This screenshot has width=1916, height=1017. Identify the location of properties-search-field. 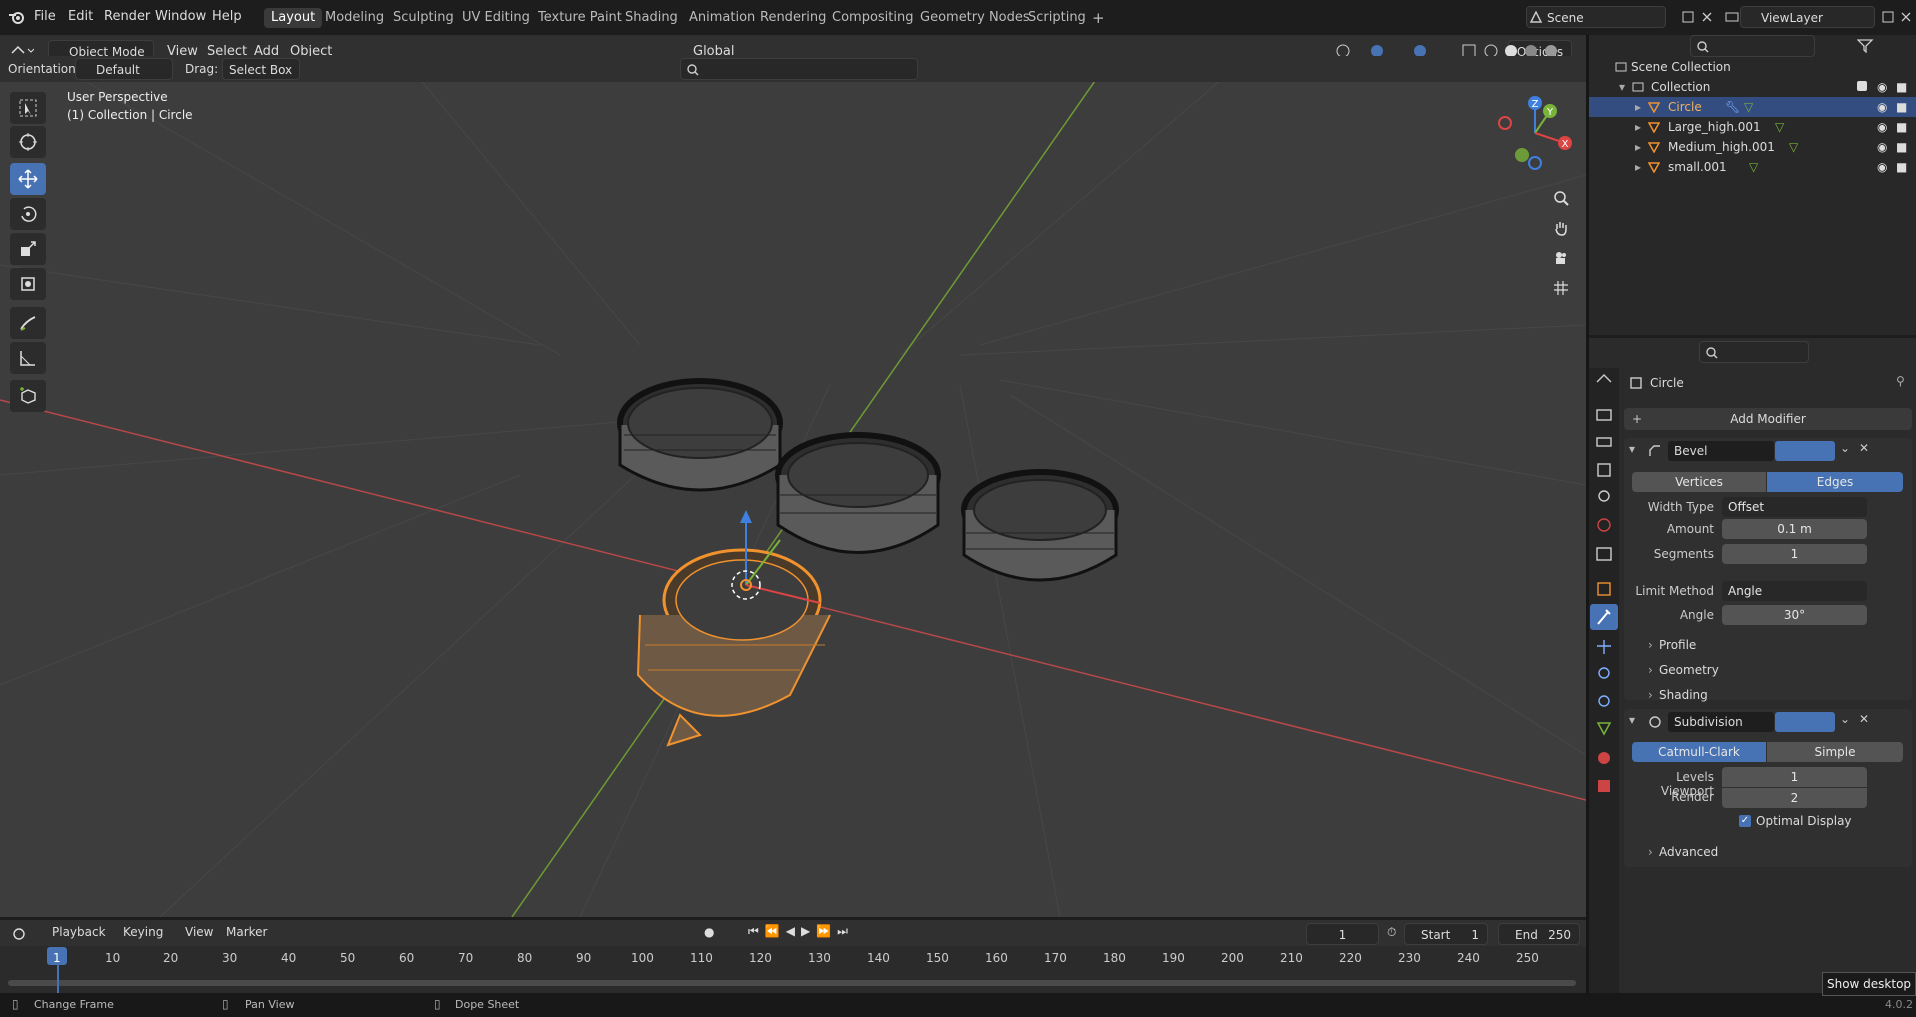
(1754, 352).